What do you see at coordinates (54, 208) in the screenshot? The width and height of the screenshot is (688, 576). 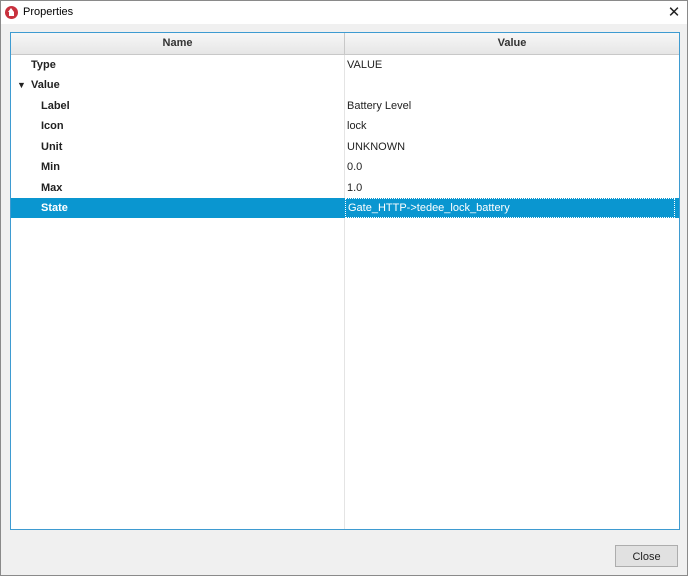 I see `row-name: State` at bounding box center [54, 208].